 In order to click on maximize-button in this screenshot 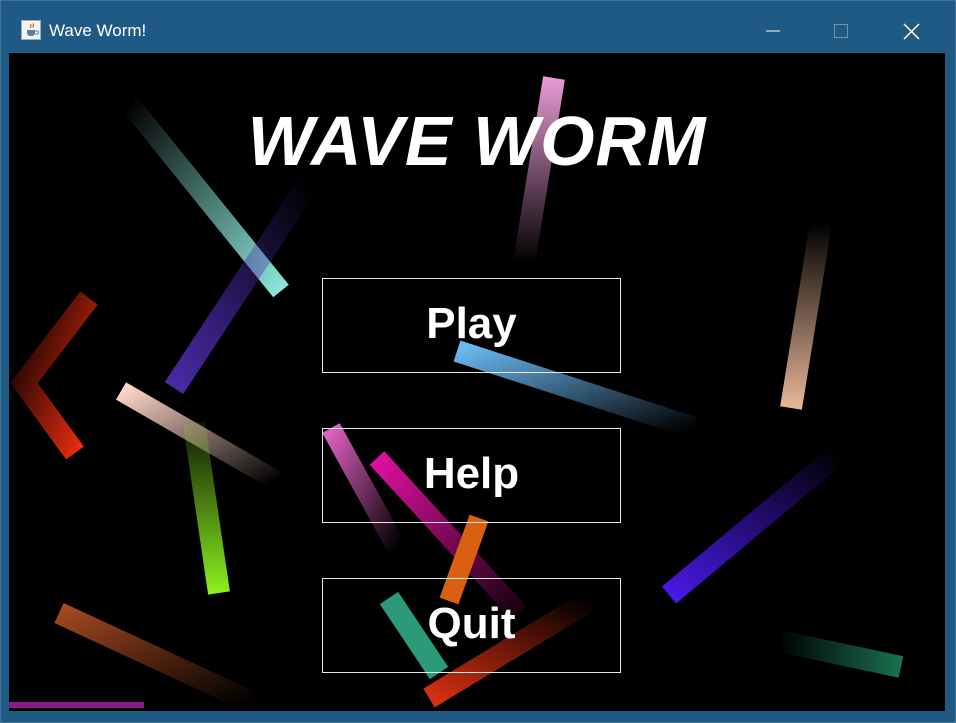, I will do `click(841, 31)`.